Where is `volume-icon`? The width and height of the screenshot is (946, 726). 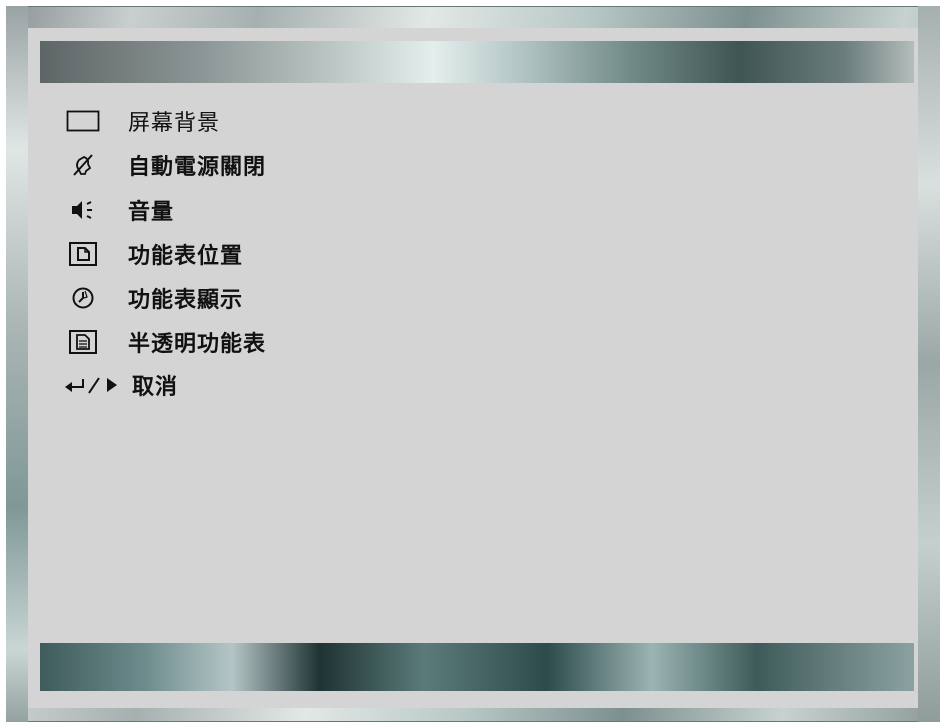
volume-icon is located at coordinates (83, 210).